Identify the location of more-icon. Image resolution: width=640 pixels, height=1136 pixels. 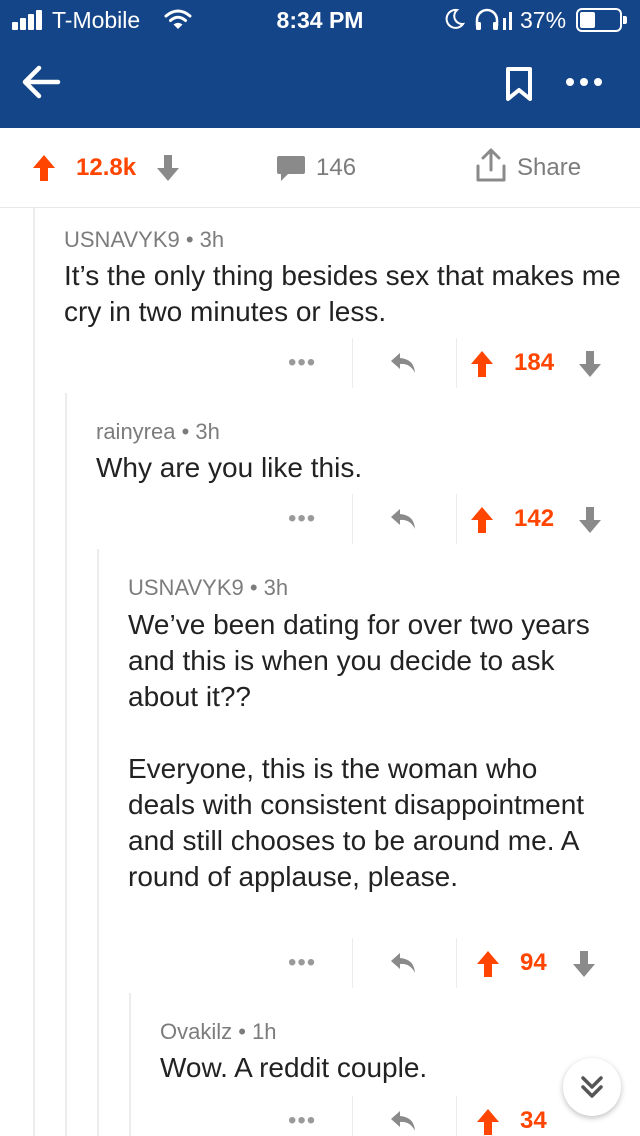
(584, 82).